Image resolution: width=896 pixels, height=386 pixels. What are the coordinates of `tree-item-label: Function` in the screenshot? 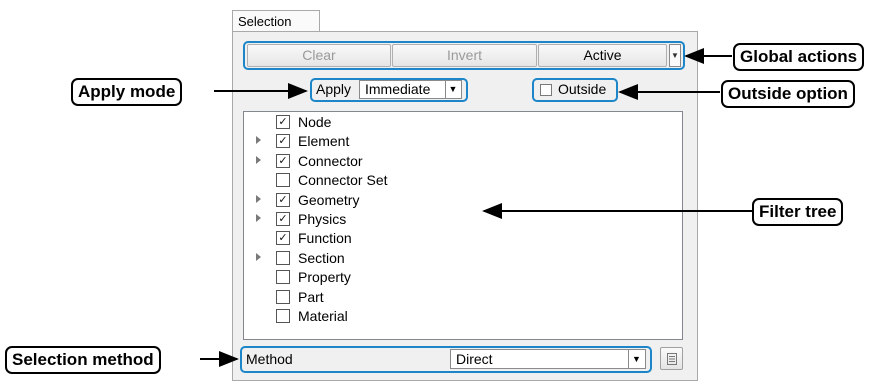 It's located at (325, 238).